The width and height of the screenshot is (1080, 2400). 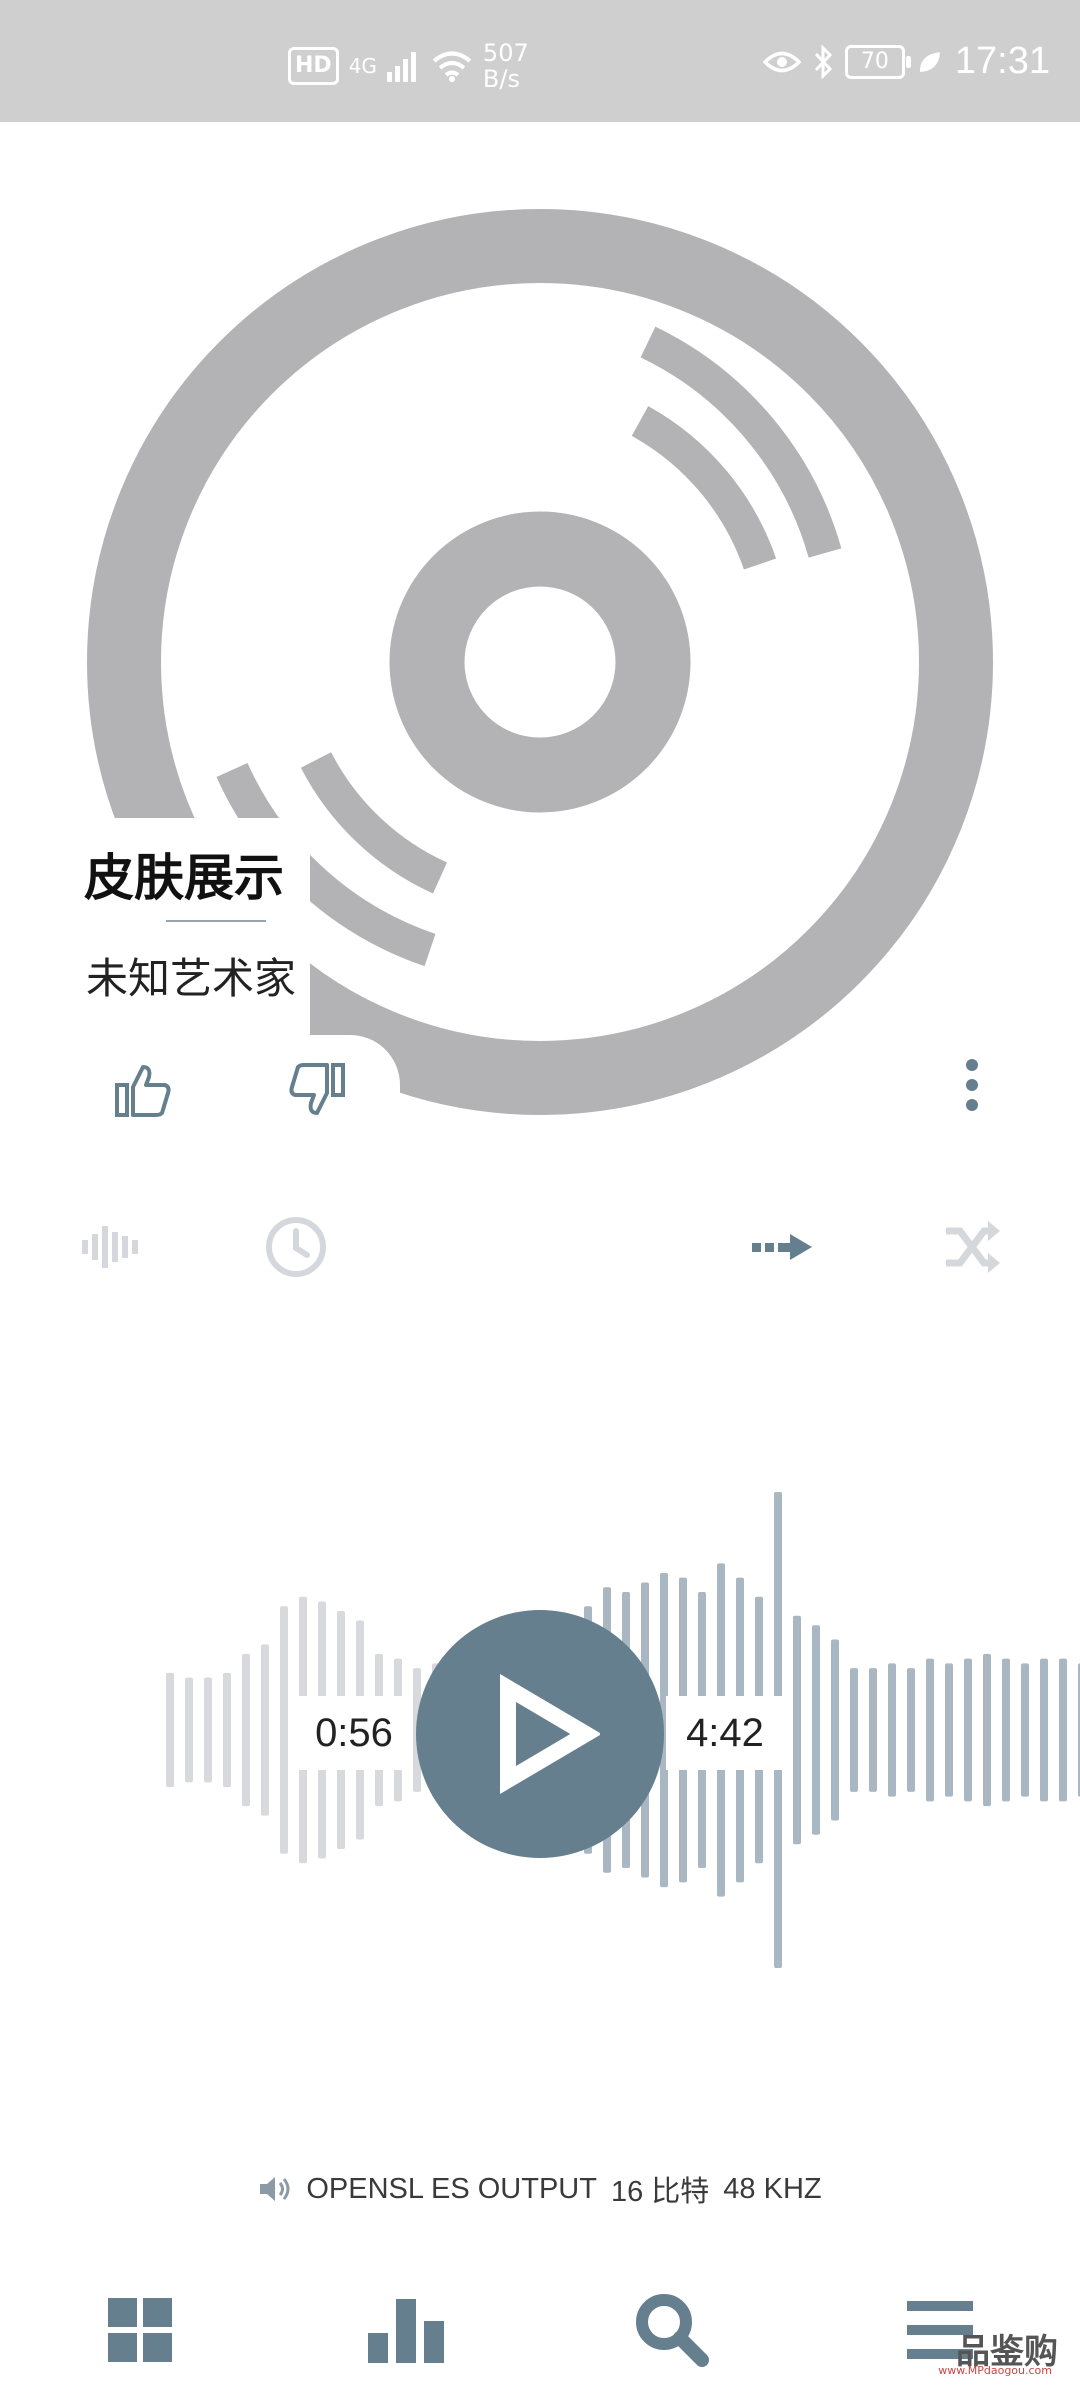 I want to click on thumbs-down-icon, so click(x=317, y=1089).